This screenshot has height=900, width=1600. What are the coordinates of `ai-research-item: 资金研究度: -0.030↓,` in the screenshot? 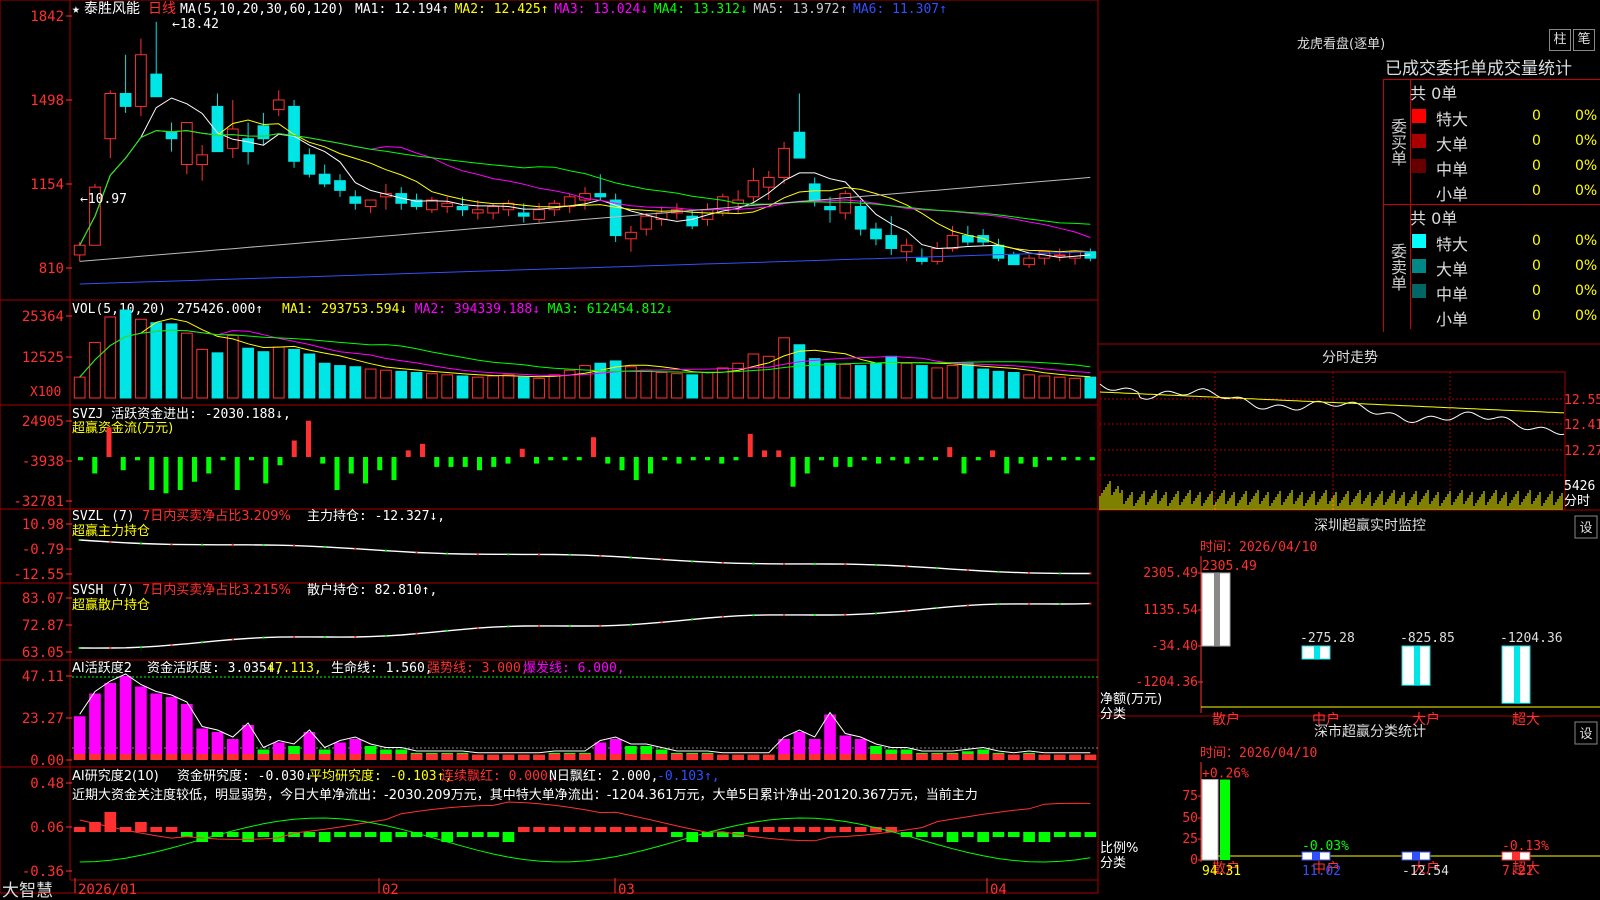 It's located at (248, 776).